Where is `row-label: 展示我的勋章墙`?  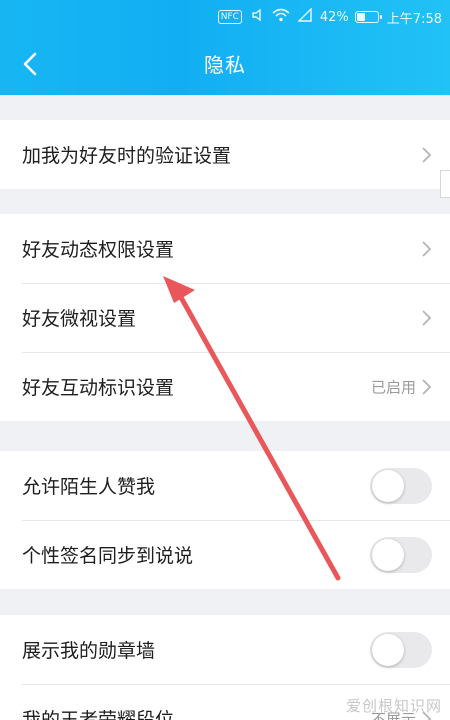 row-label: 展示我的勋章墙 is located at coordinates (89, 651).